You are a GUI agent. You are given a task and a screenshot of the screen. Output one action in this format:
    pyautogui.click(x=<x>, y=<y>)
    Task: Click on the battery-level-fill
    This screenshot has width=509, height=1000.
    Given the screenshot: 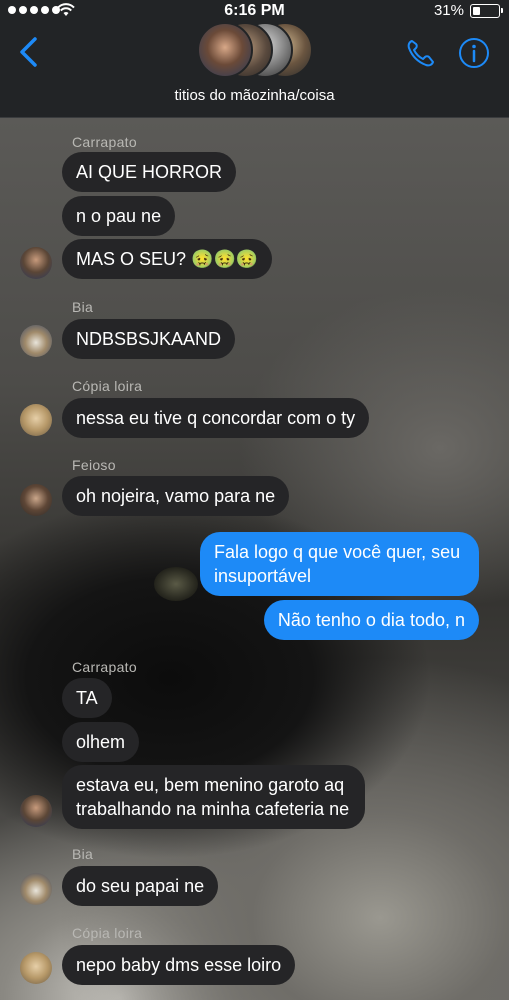 What is the action you would take?
    pyautogui.click(x=476, y=10)
    